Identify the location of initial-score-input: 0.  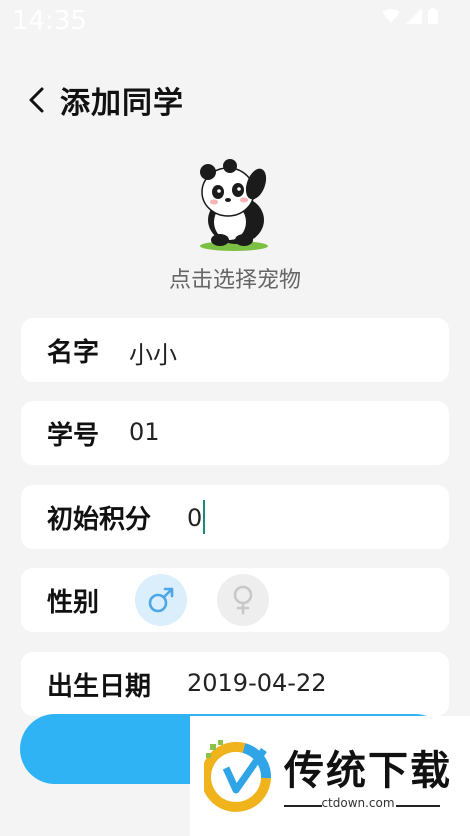
(194, 518).